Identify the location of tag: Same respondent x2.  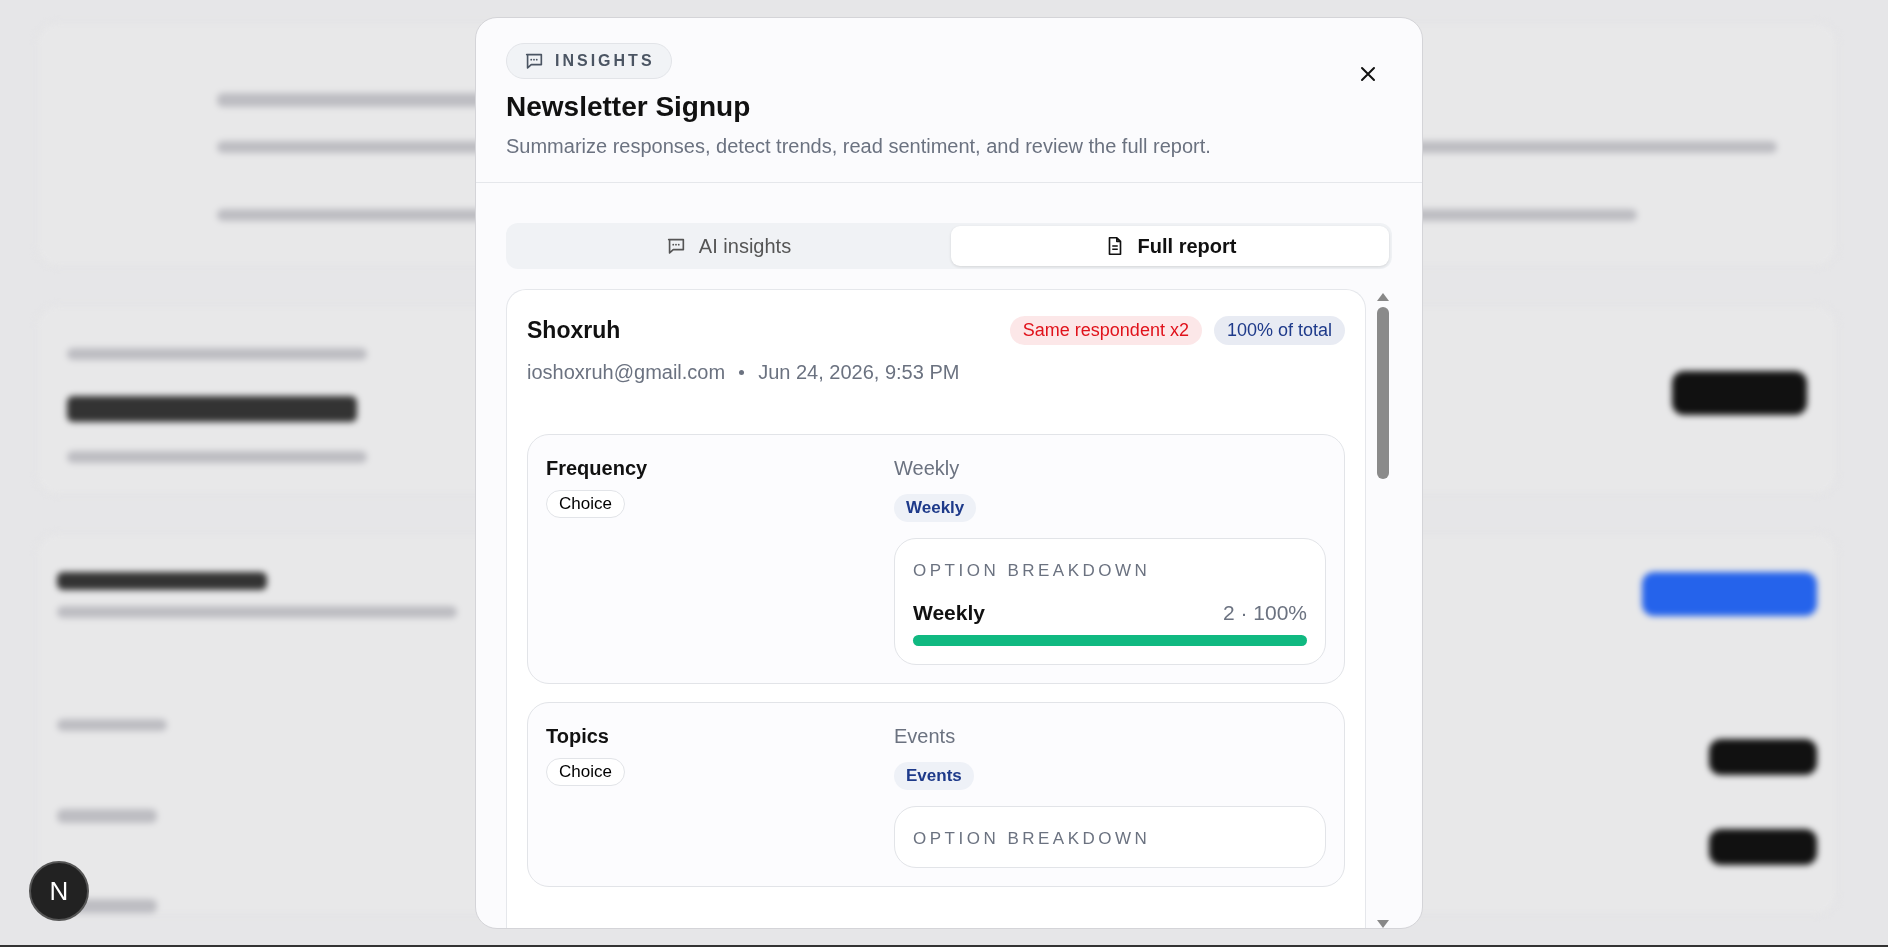
(1105, 330).